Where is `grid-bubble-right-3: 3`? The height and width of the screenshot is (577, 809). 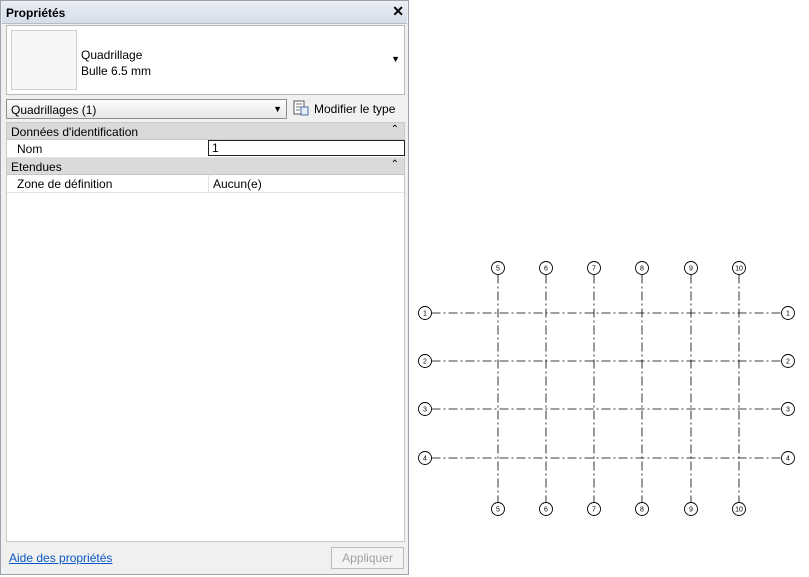
grid-bubble-right-3: 3 is located at coordinates (788, 409).